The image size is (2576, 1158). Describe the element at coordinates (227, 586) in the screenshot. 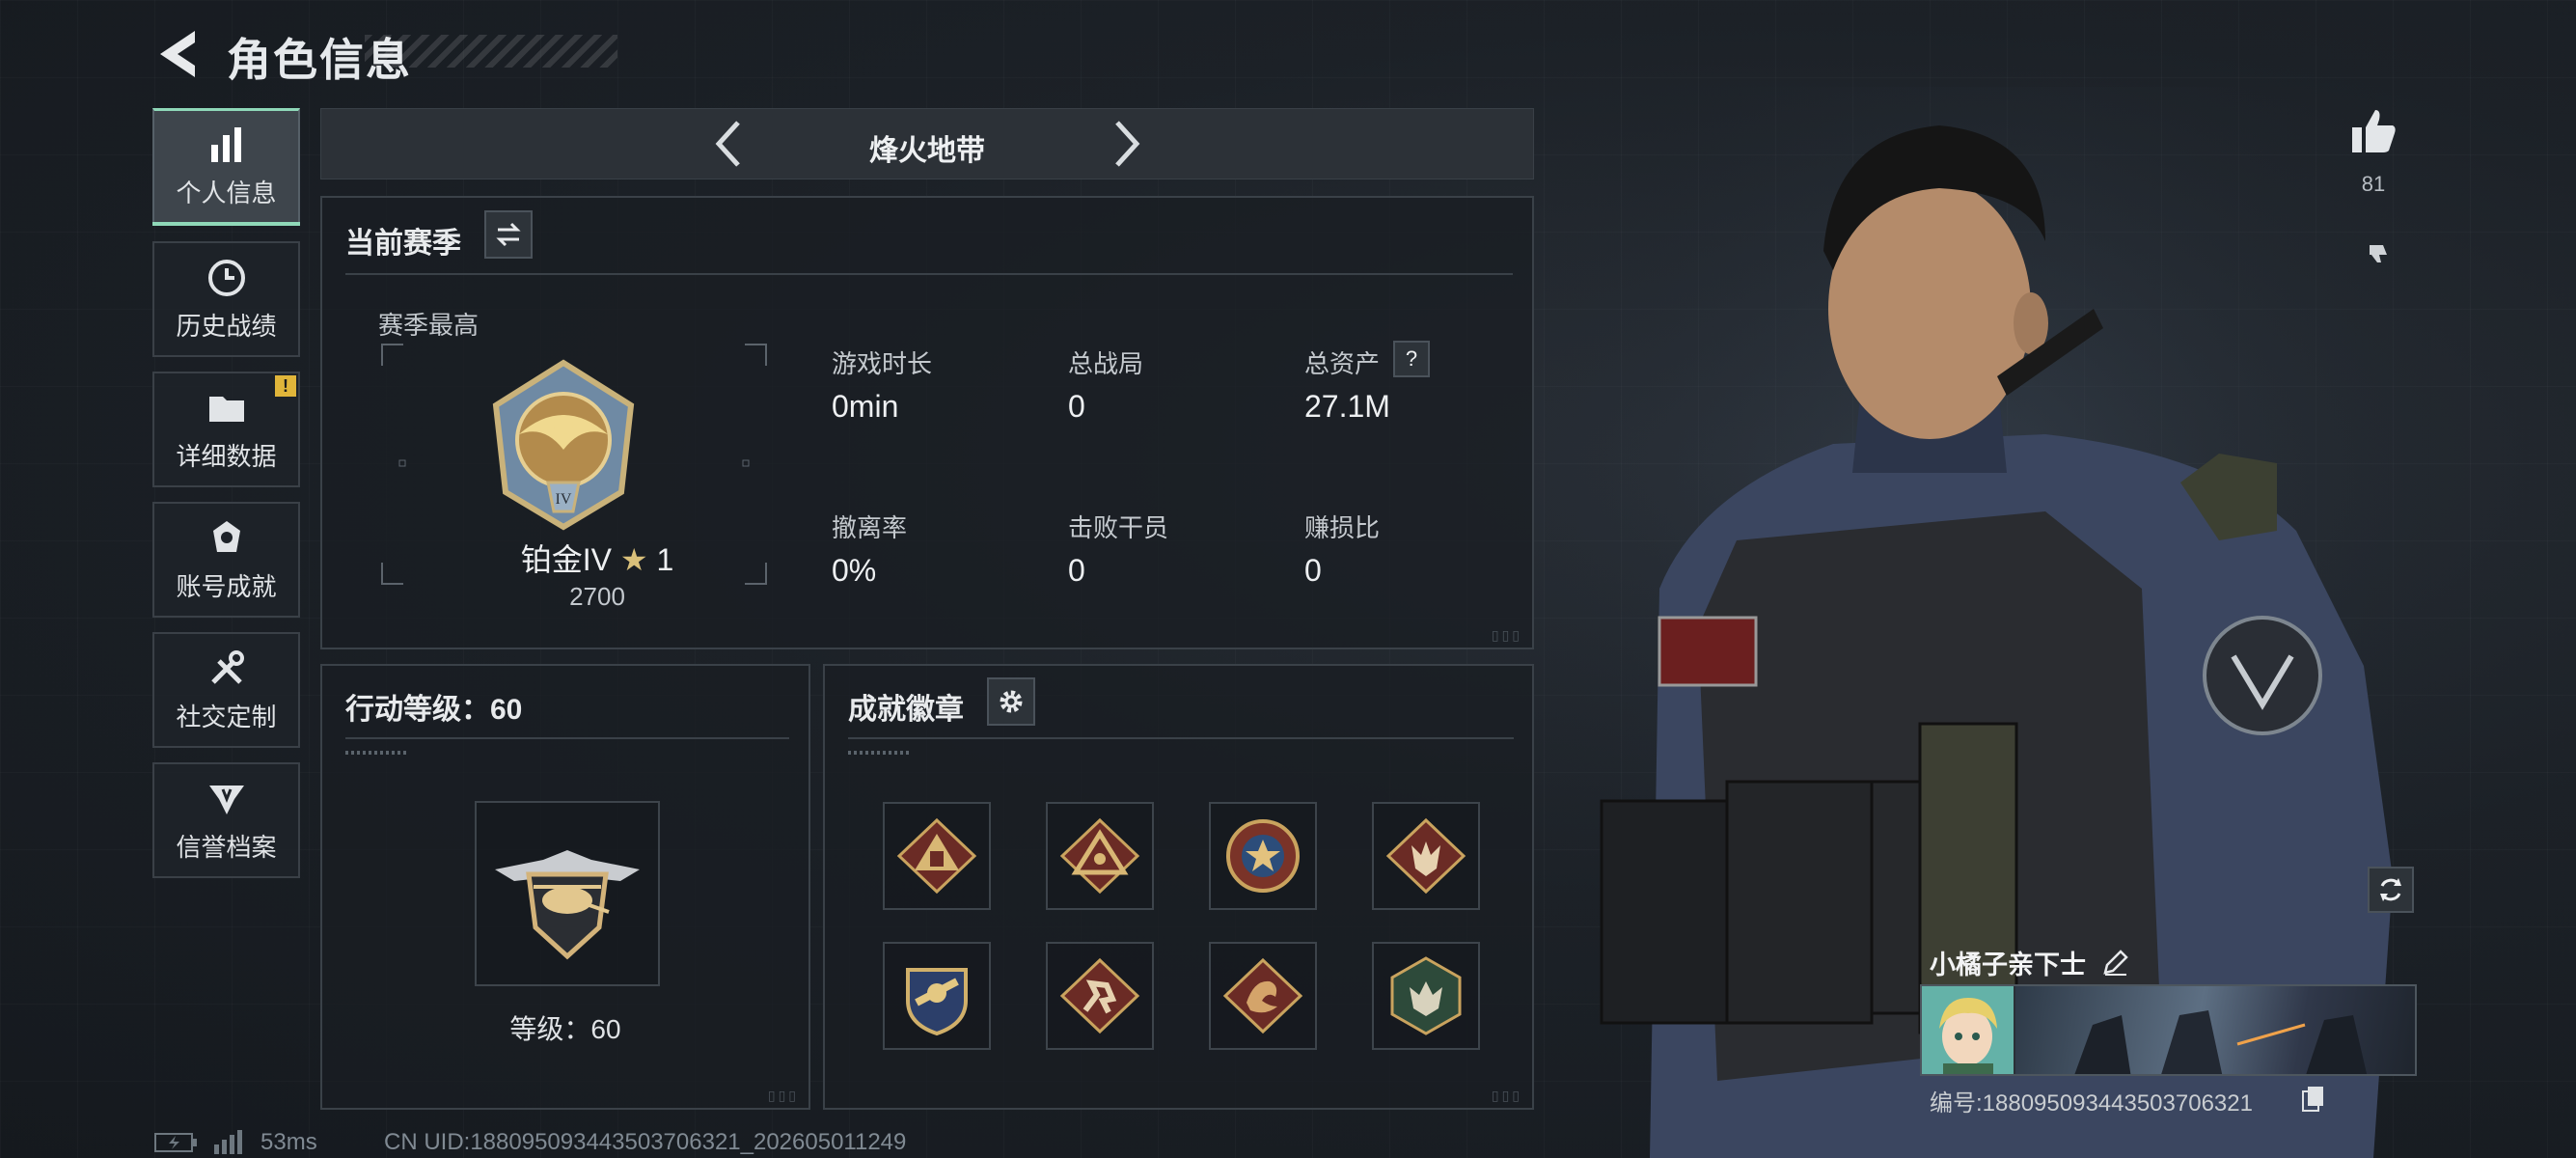

I see `nav-label: 账号成就` at that location.